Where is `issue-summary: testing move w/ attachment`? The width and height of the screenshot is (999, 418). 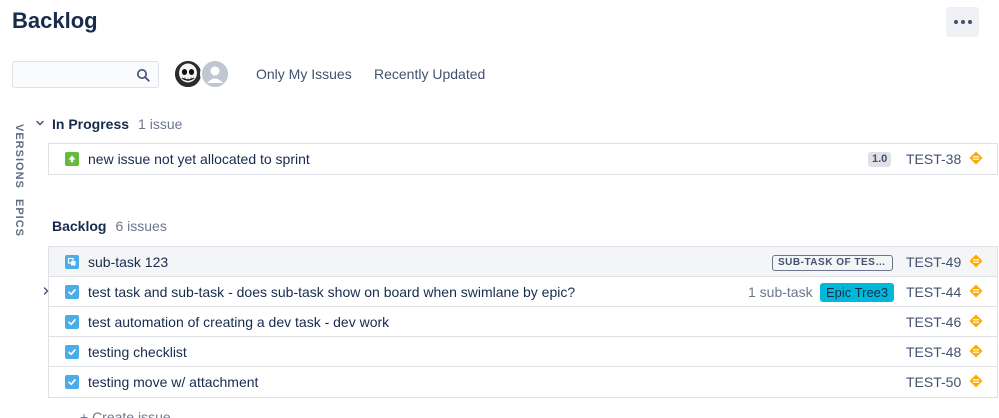
issue-summary: testing move w/ attachment is located at coordinates (173, 382).